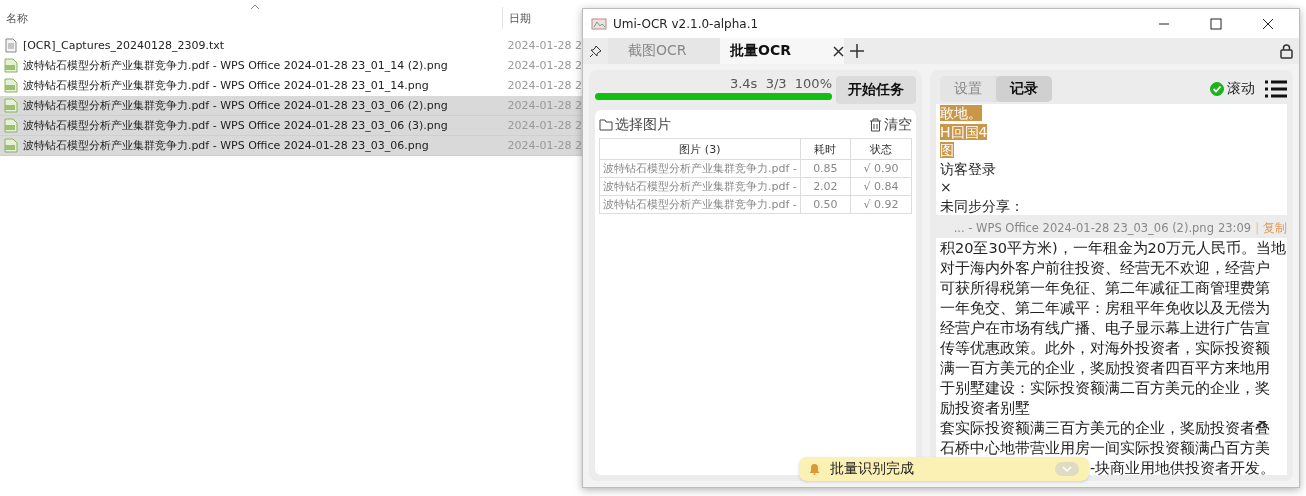 This screenshot has height=496, width=1306. Describe the element at coordinates (599, 23) in the screenshot. I see `app-logo-icon` at that location.